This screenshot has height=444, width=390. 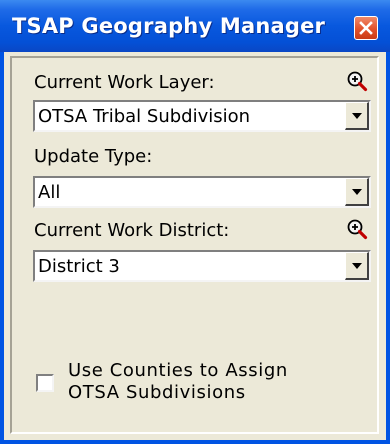 I want to click on update-type-value: All, so click(x=49, y=192).